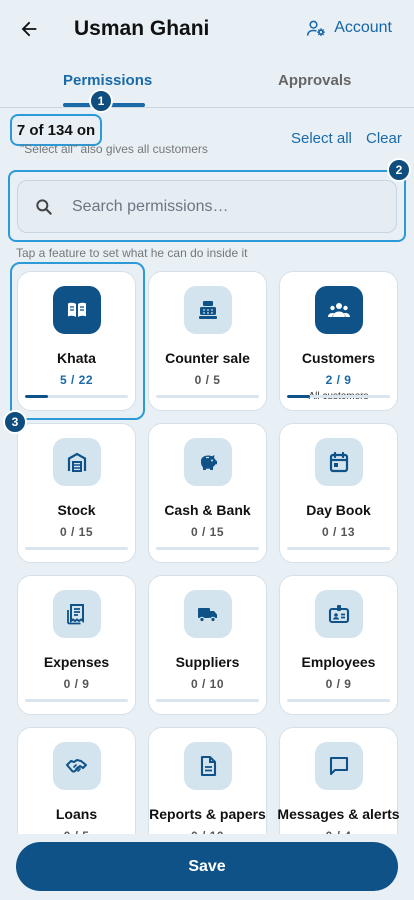 The image size is (414, 900). I want to click on feature-label: Messages & alerts, so click(338, 814).